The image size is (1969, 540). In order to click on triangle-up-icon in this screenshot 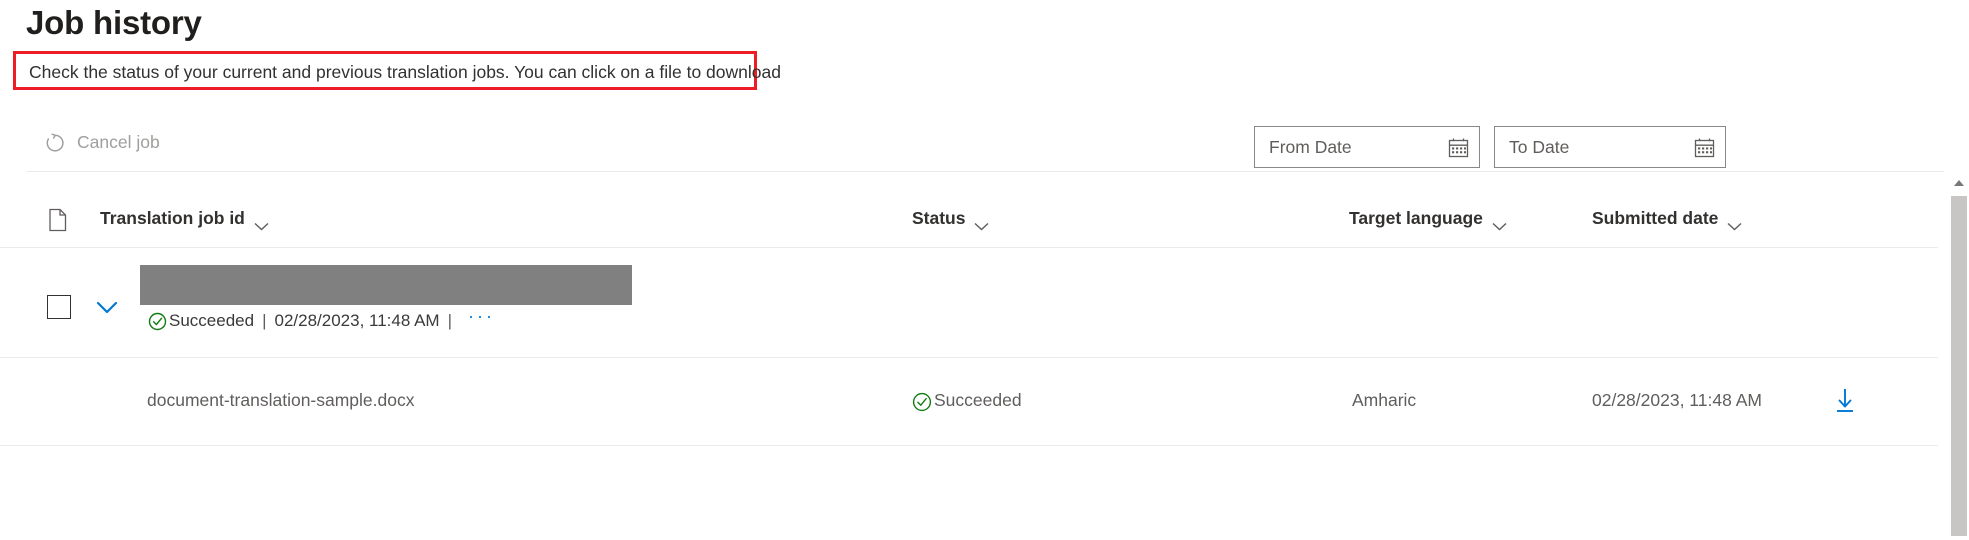, I will do `click(1958, 183)`.